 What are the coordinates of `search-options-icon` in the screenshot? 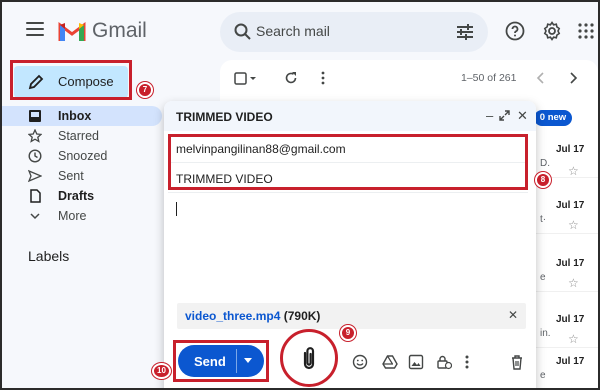 It's located at (465, 32).